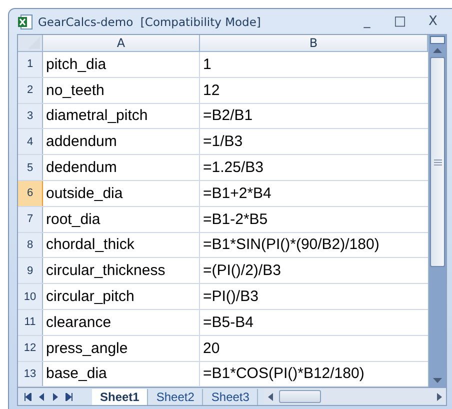  I want to click on table-cell: =1/B3, so click(314, 141).